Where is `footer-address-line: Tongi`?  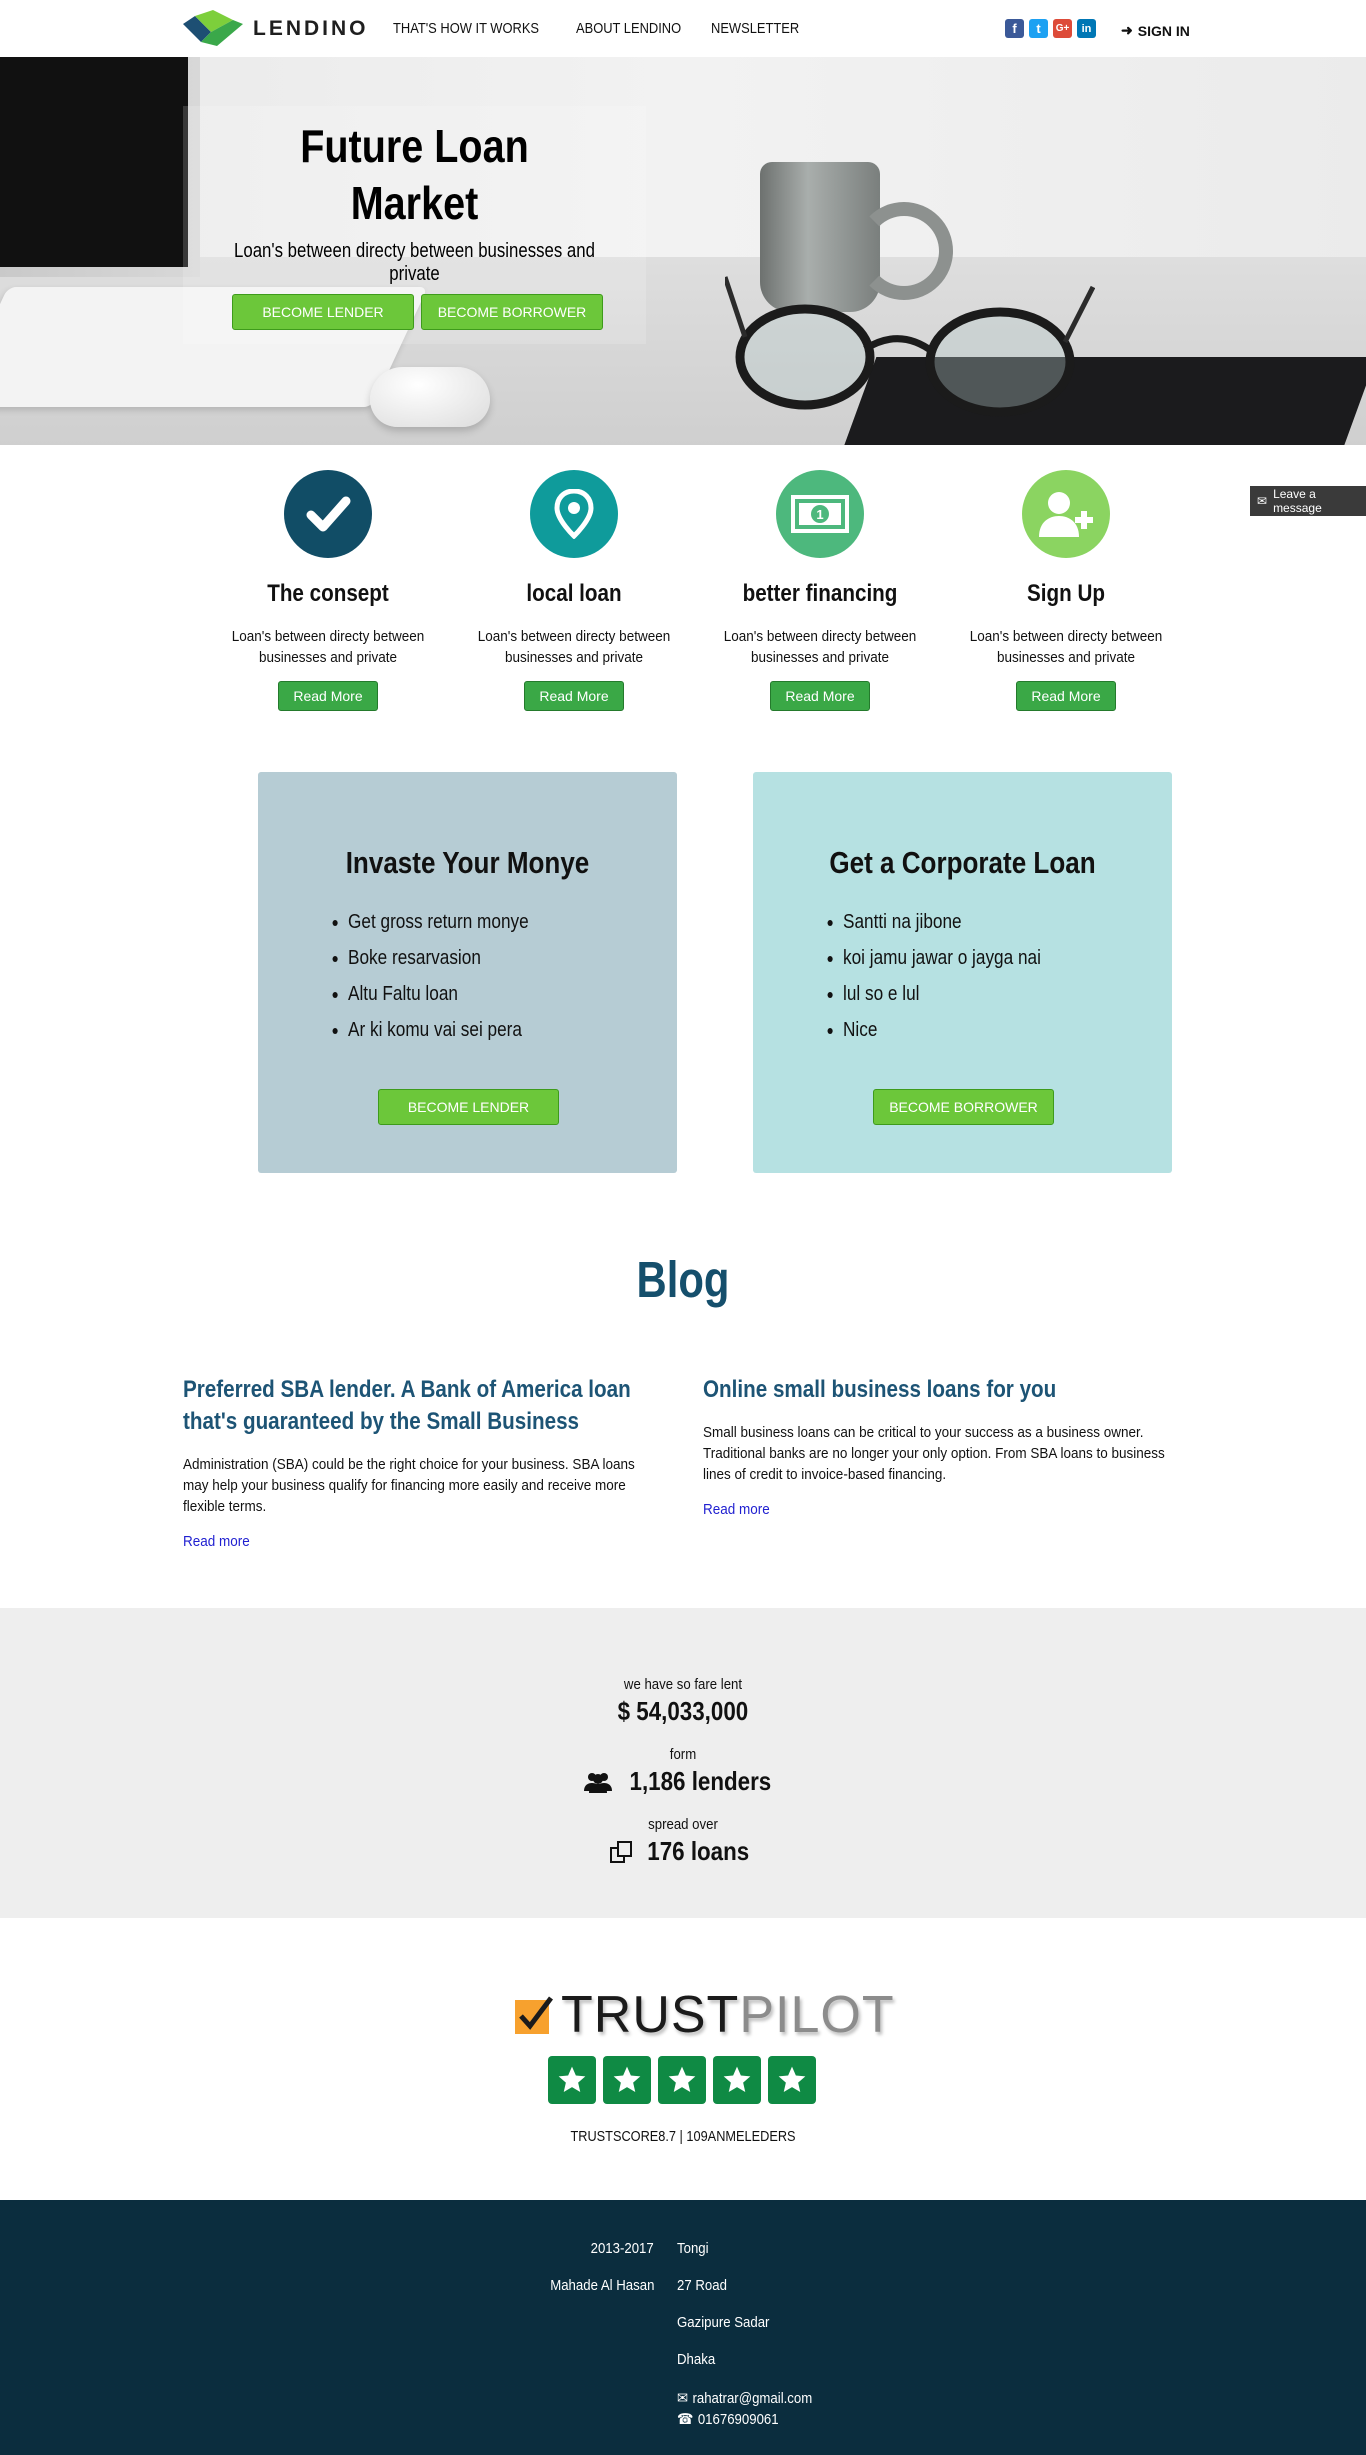
footer-address-line: Tongi is located at coordinates (693, 2248).